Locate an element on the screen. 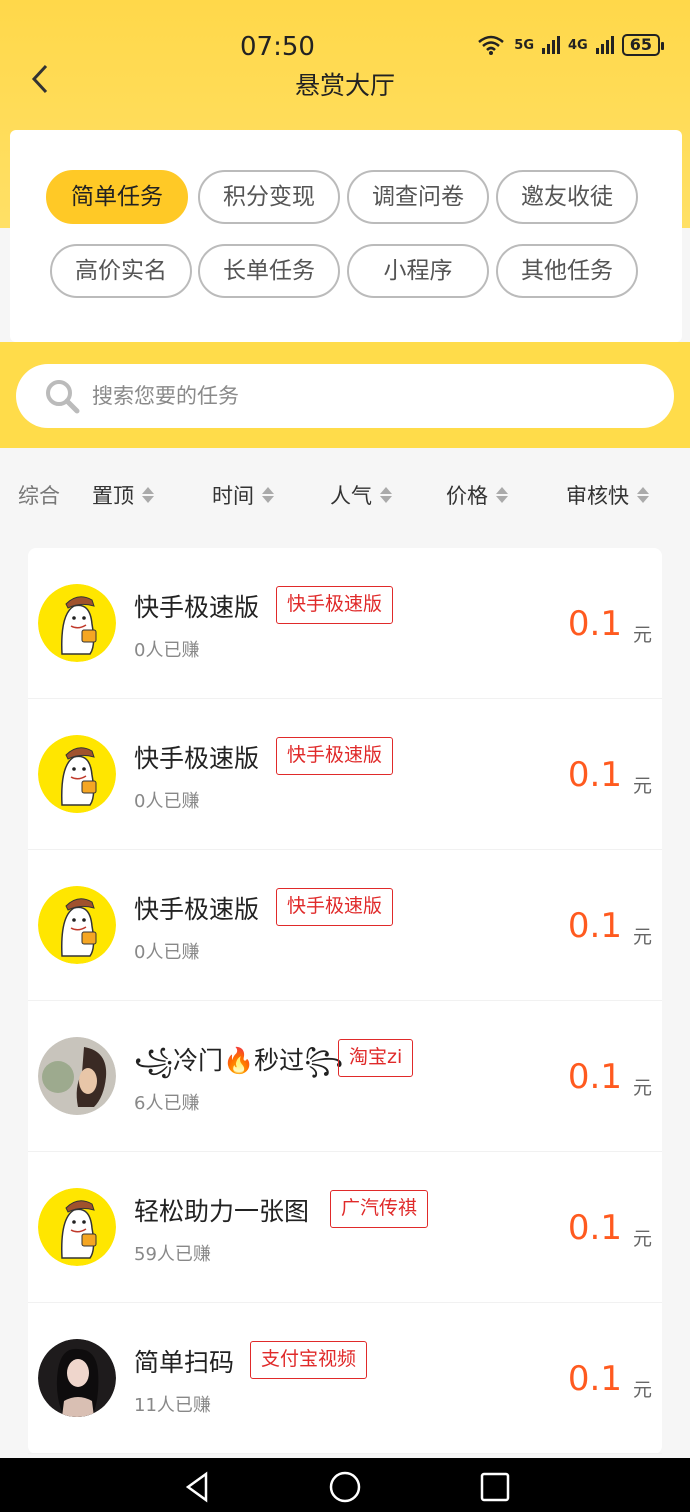 The image size is (690, 1512). system-nav-bar is located at coordinates (345, 1485).